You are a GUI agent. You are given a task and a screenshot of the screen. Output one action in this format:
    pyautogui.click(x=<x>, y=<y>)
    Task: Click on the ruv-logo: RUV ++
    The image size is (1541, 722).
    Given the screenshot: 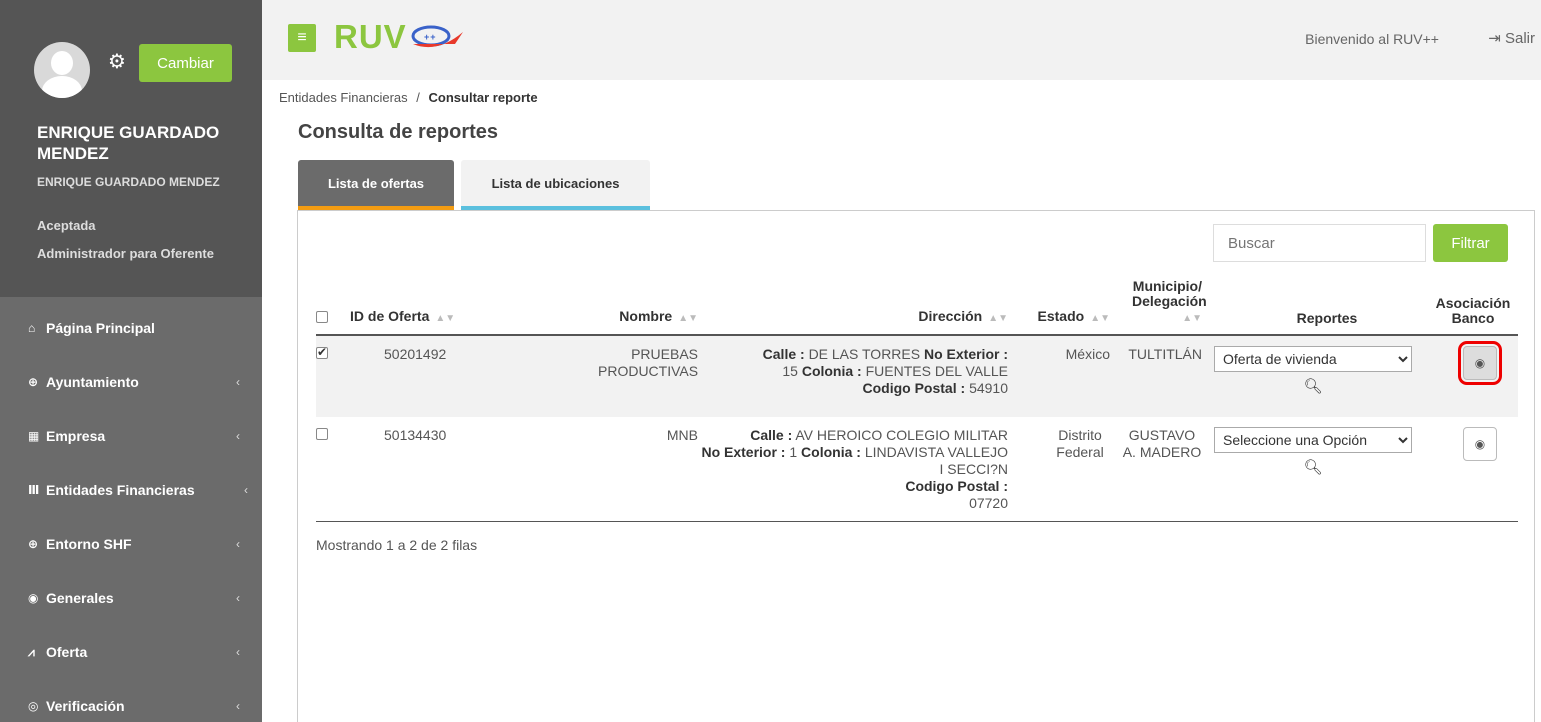 What is the action you would take?
    pyautogui.click(x=399, y=37)
    